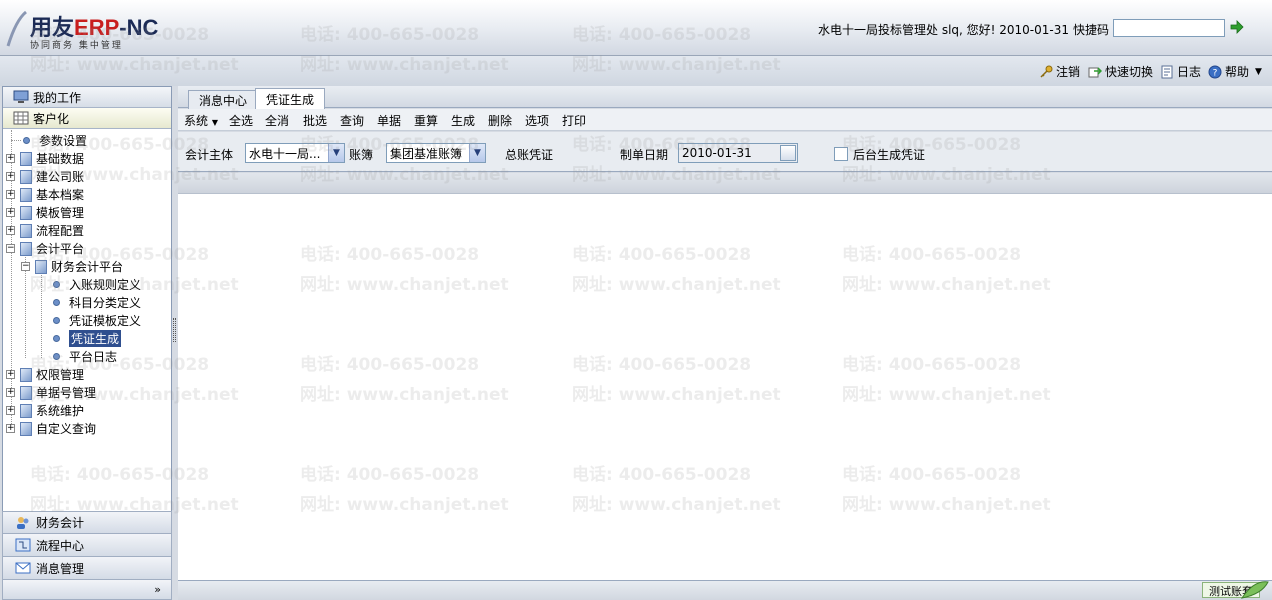  What do you see at coordinates (788, 153) in the screenshot?
I see `calendar-icon` at bounding box center [788, 153].